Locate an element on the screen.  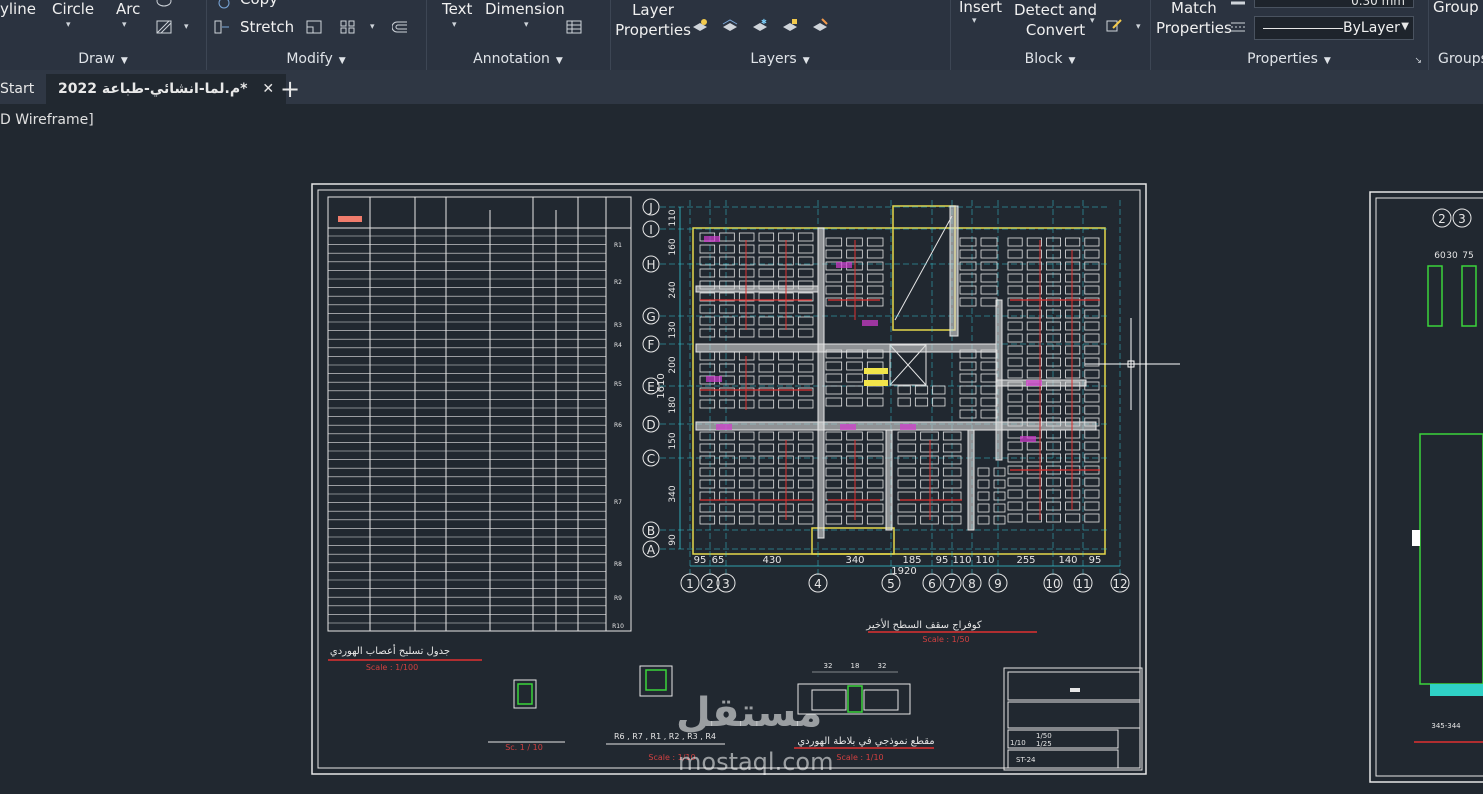
properties-panel-title: Properties ▼ is located at coordinates (1289, 59).